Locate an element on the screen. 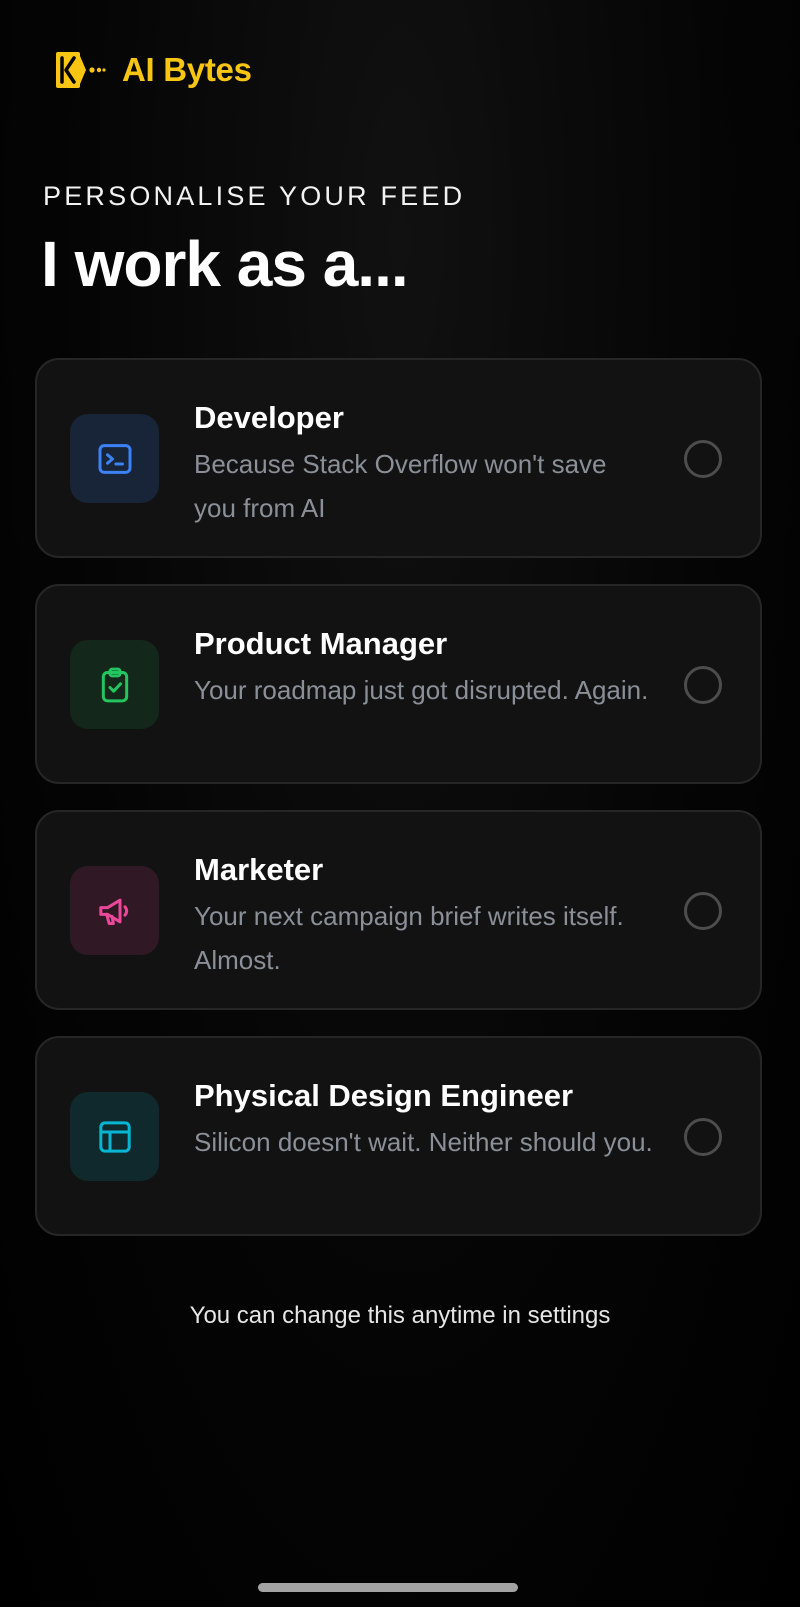  option-title: Marketer is located at coordinates (259, 869).